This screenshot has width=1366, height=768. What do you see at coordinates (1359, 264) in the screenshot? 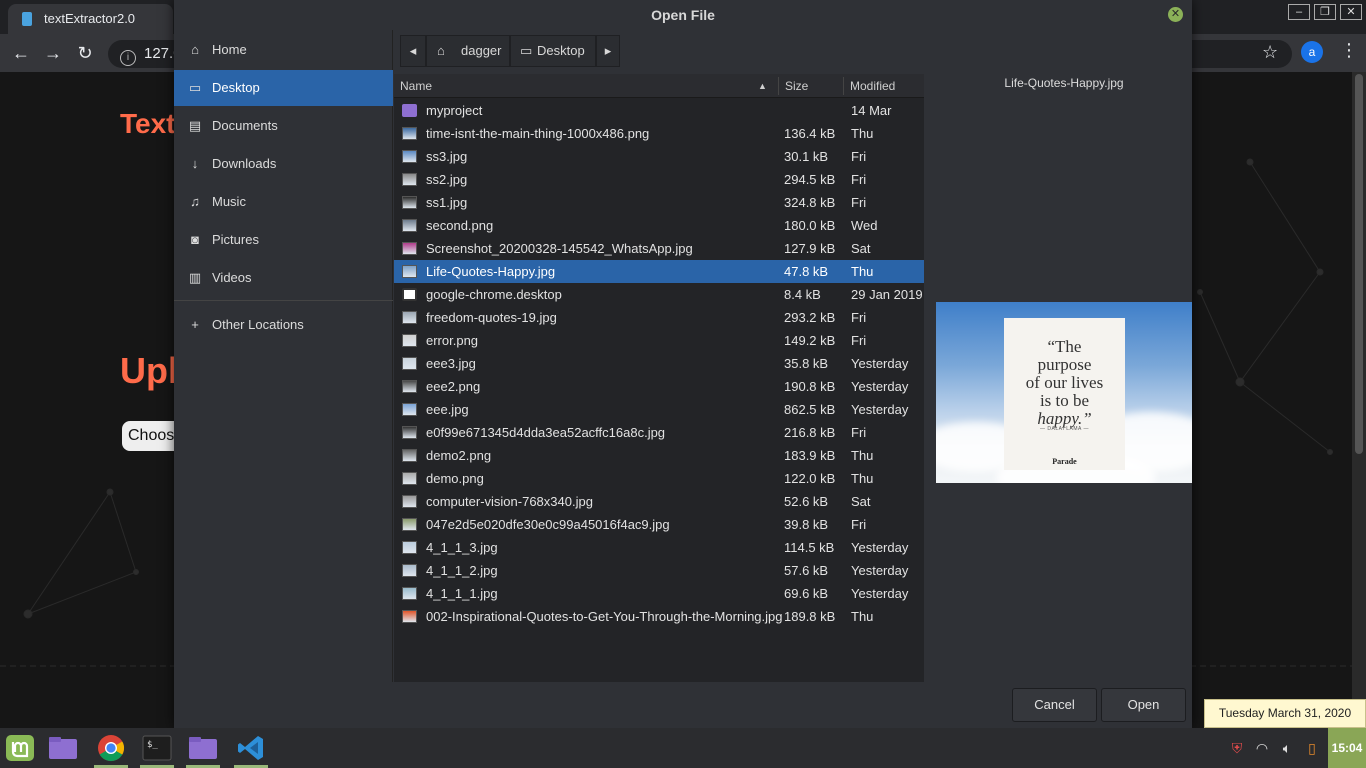
I see `scrollbar-thumb` at bounding box center [1359, 264].